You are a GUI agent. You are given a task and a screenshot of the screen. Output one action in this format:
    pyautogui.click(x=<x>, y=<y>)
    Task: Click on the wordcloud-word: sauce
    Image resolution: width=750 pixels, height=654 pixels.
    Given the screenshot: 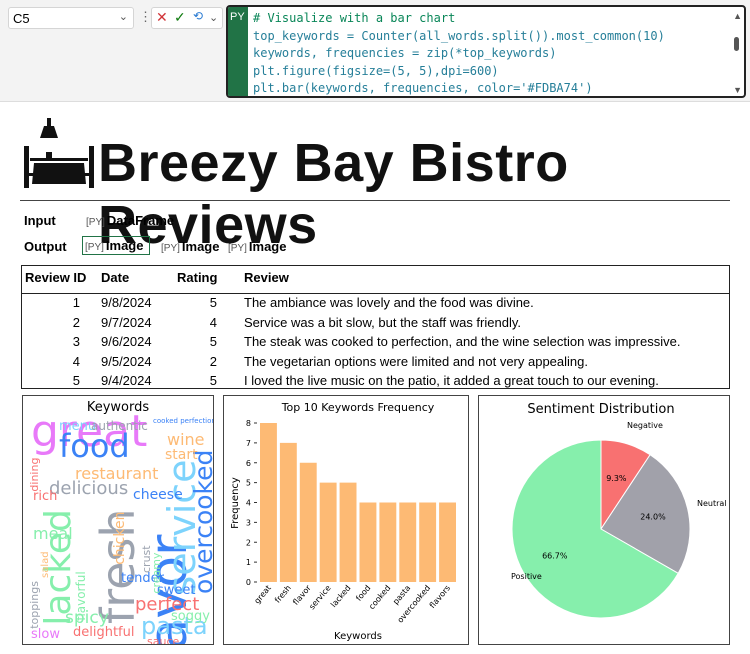 What is the action you would take?
    pyautogui.click(x=163, y=640)
    